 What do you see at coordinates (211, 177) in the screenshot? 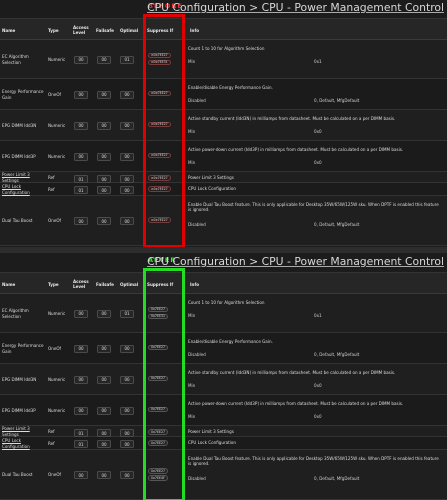
I see `info-text: Power Limit 3 Settings` at bounding box center [211, 177].